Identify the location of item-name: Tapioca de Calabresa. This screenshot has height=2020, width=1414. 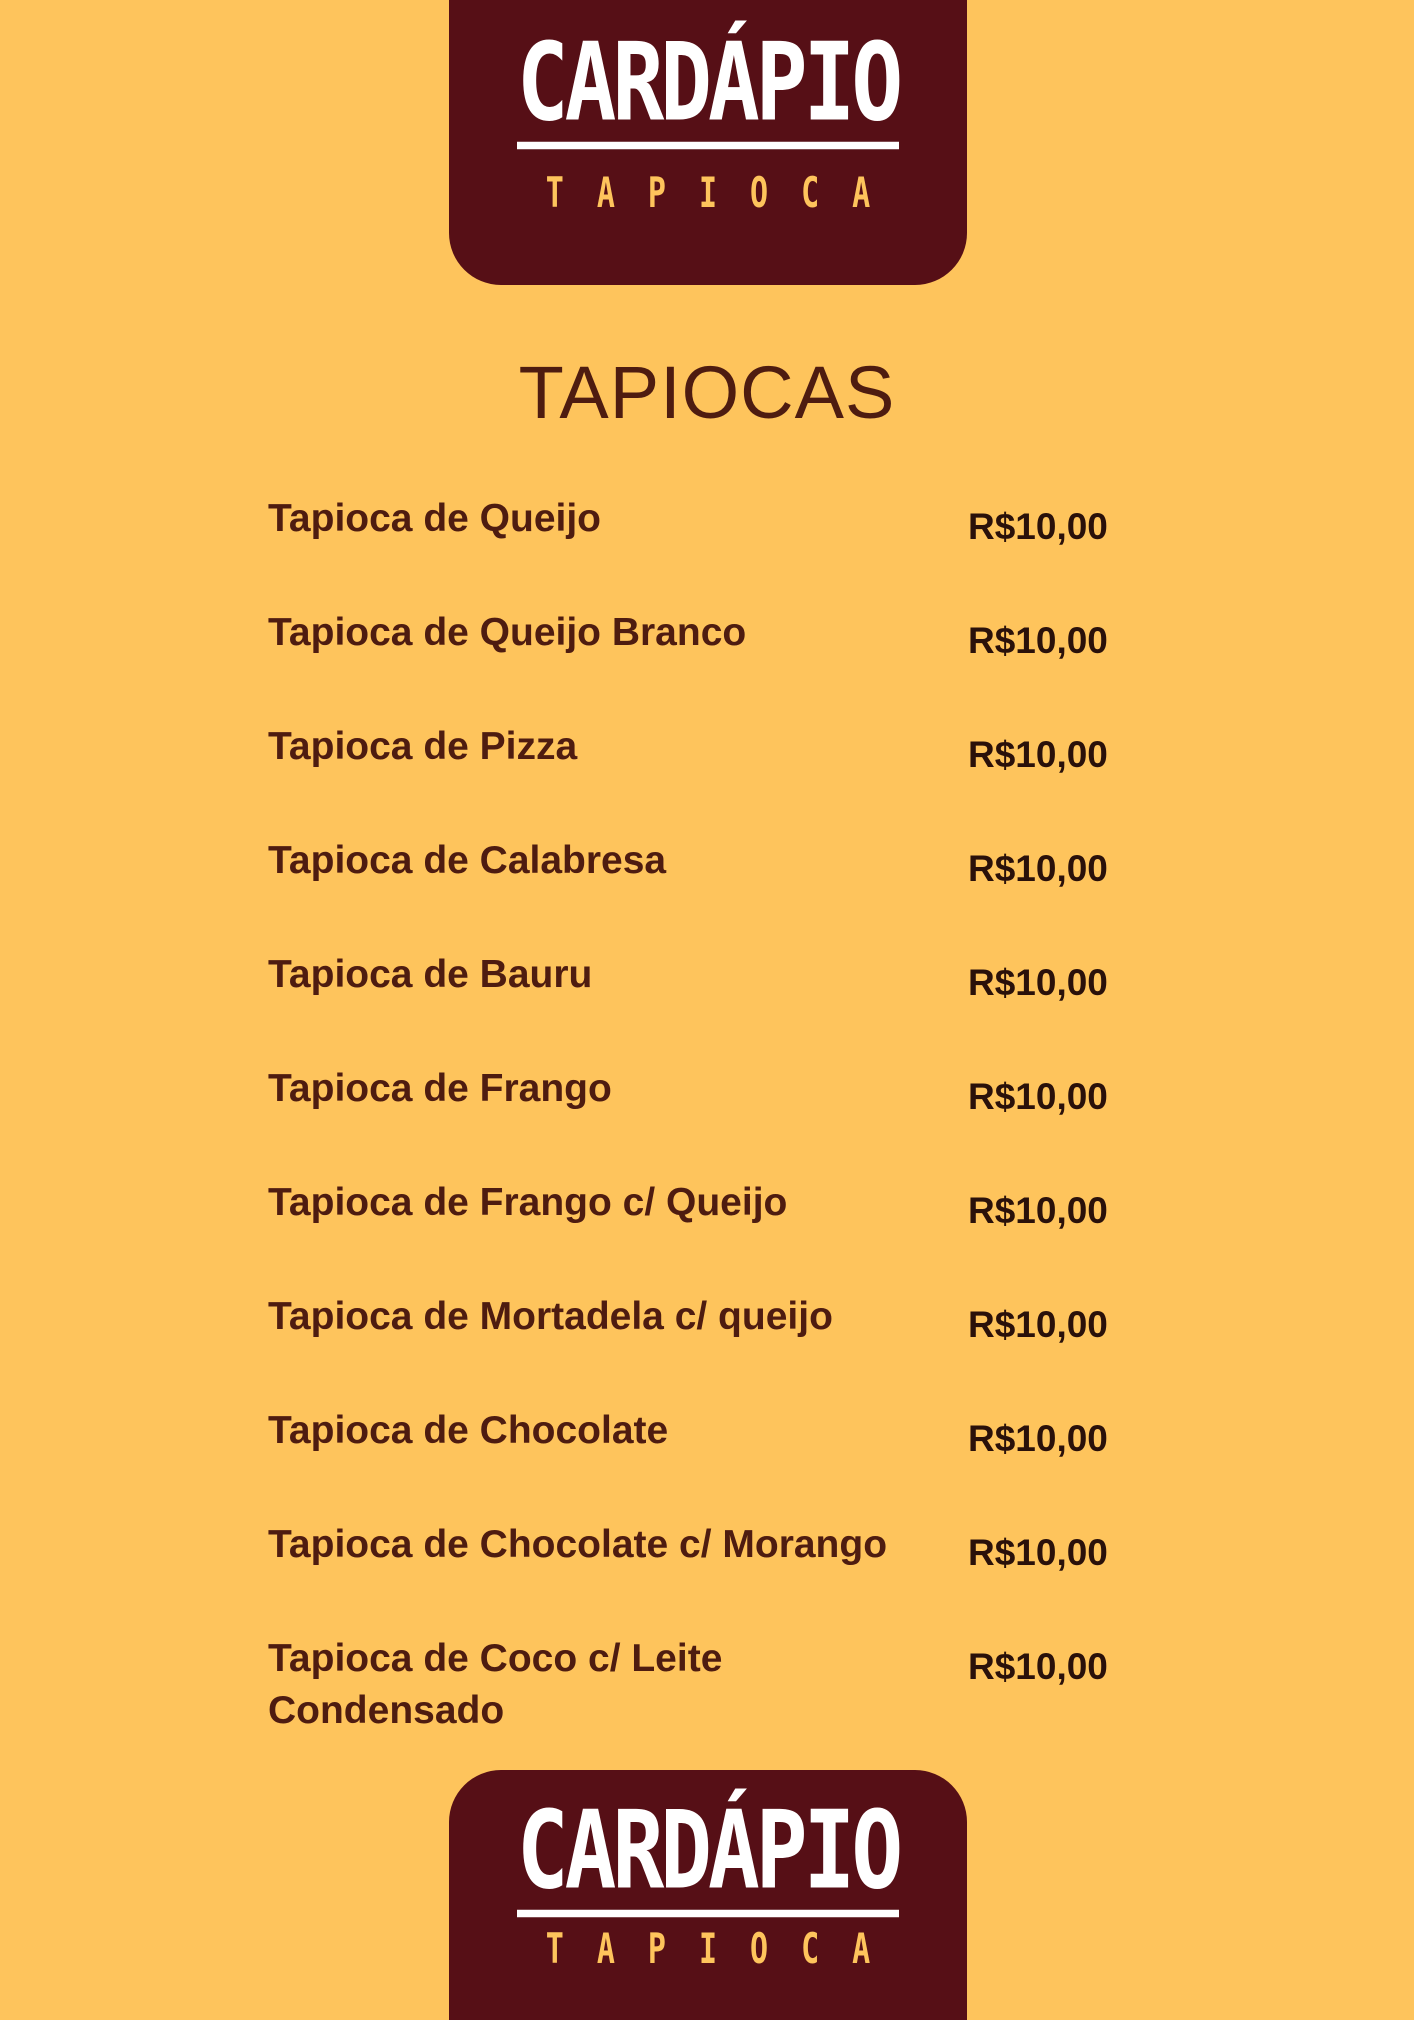
(467, 860).